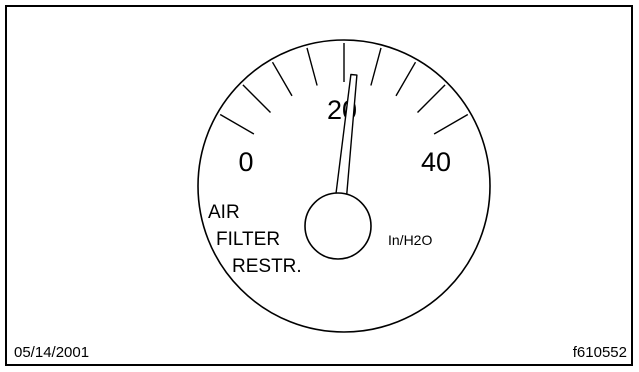 This screenshot has width=639, height=372. Describe the element at coordinates (410, 240) in the screenshot. I see `gauge-unit: In/H2O` at that location.